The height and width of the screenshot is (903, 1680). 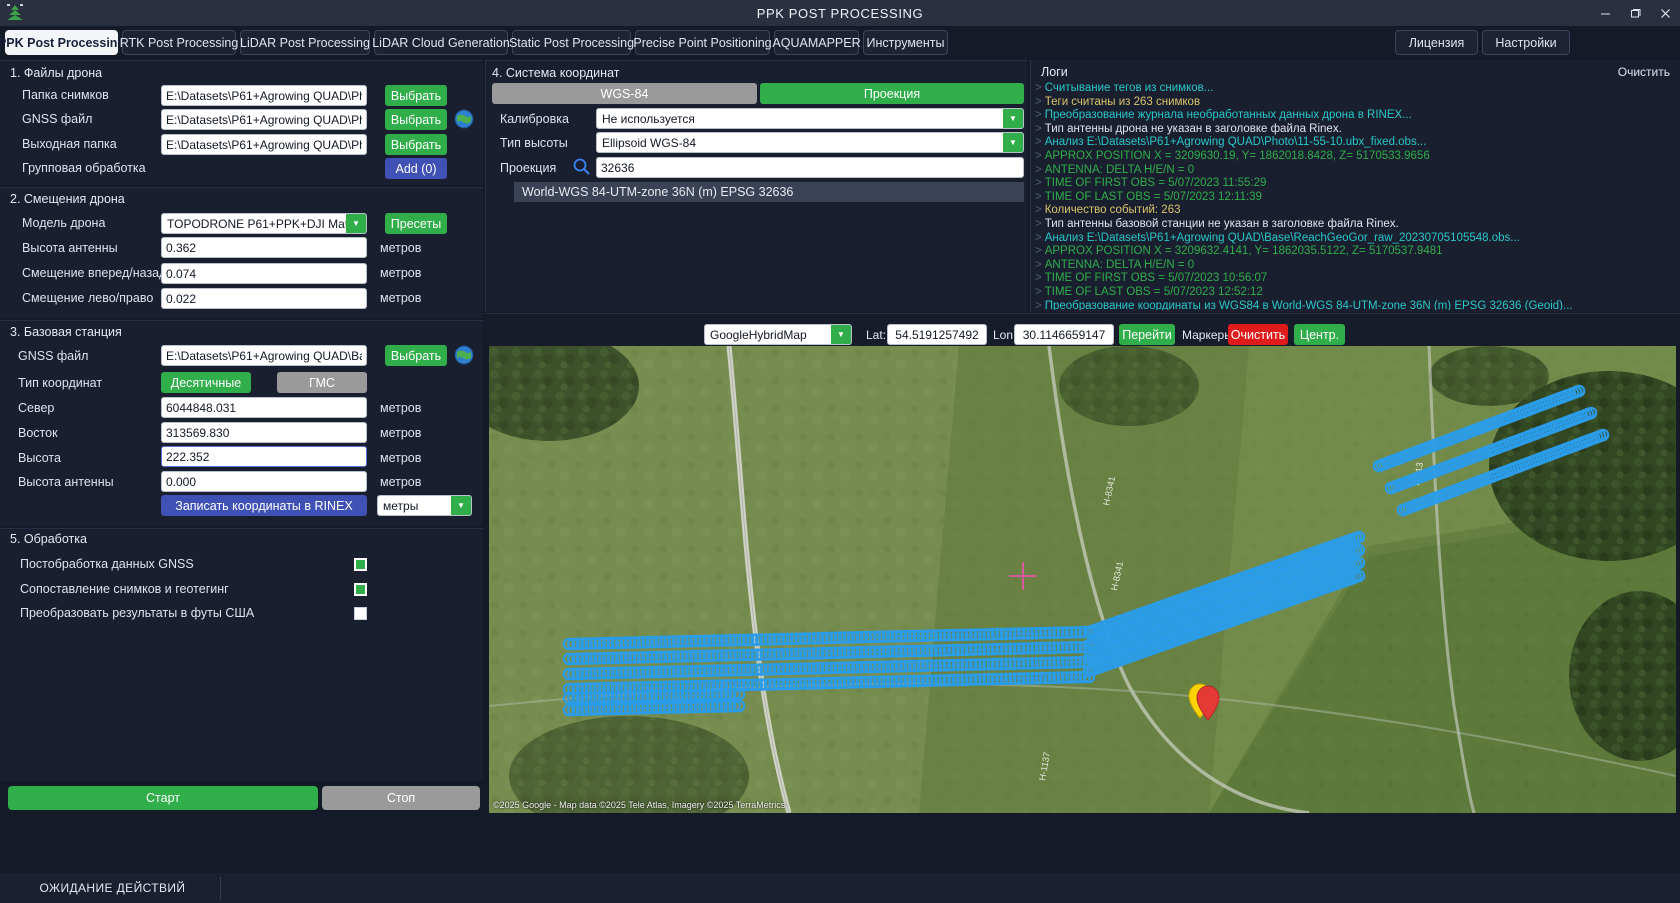 What do you see at coordinates (810, 118) in the screenshot?
I see `calibration-select: Не используется ▼` at bounding box center [810, 118].